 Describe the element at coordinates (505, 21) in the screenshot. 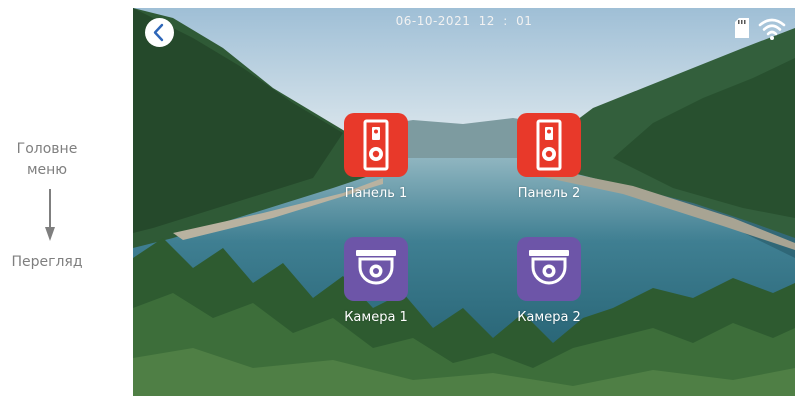

I see `time-text: 12 : 01` at that location.